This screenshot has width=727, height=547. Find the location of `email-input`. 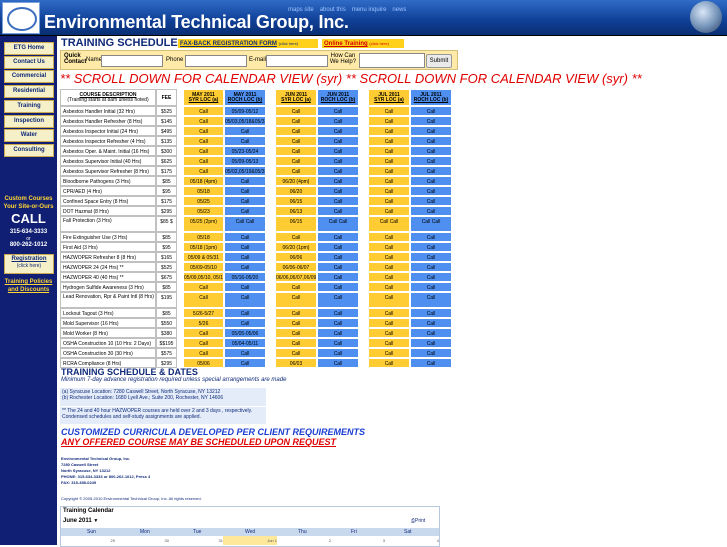

email-input is located at coordinates (297, 61).